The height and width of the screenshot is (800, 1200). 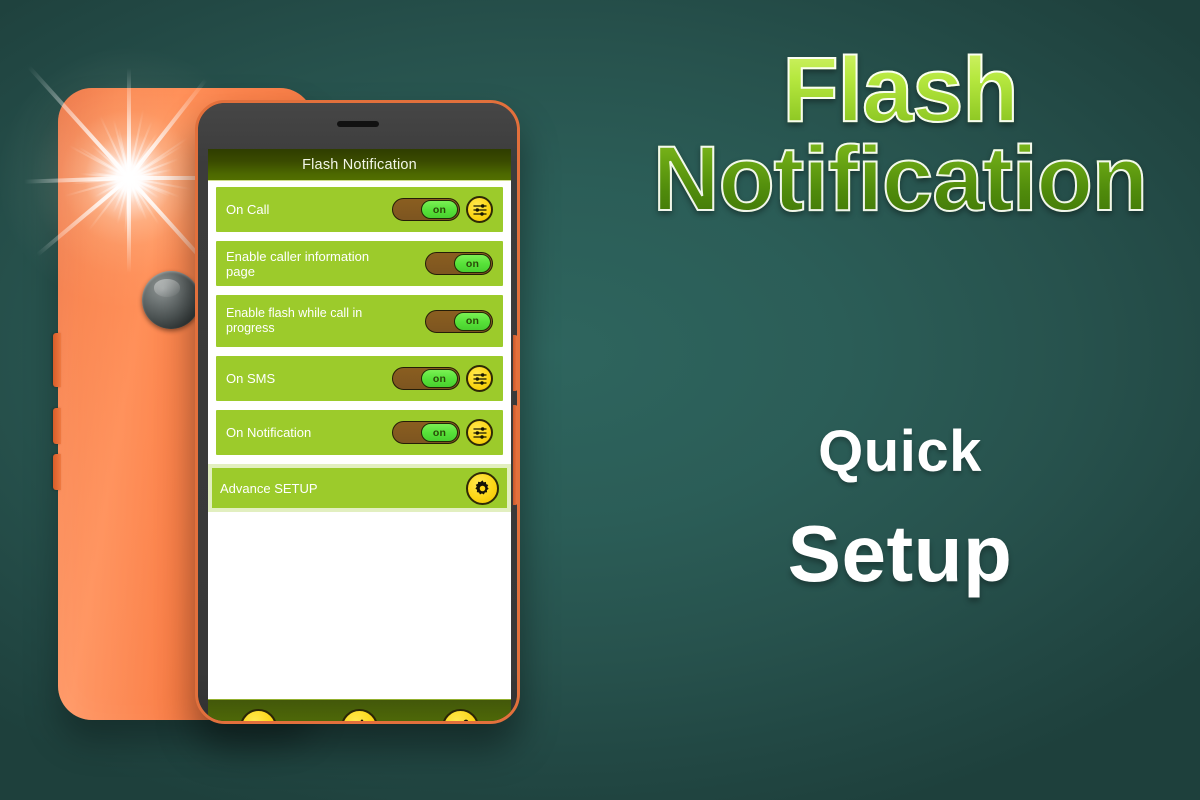 What do you see at coordinates (515, 363) in the screenshot?
I see `phone-front-power-button` at bounding box center [515, 363].